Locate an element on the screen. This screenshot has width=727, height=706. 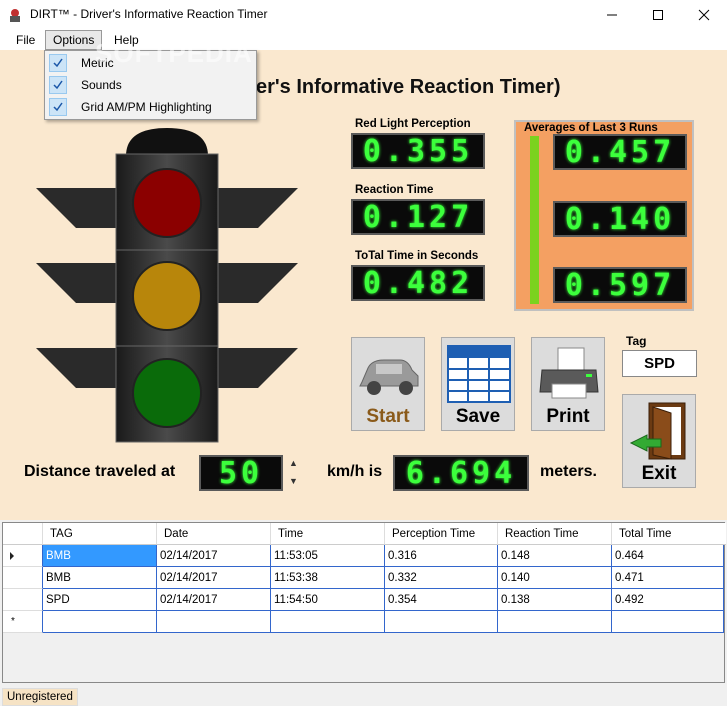
menu-file: File is located at coordinates (25, 40).